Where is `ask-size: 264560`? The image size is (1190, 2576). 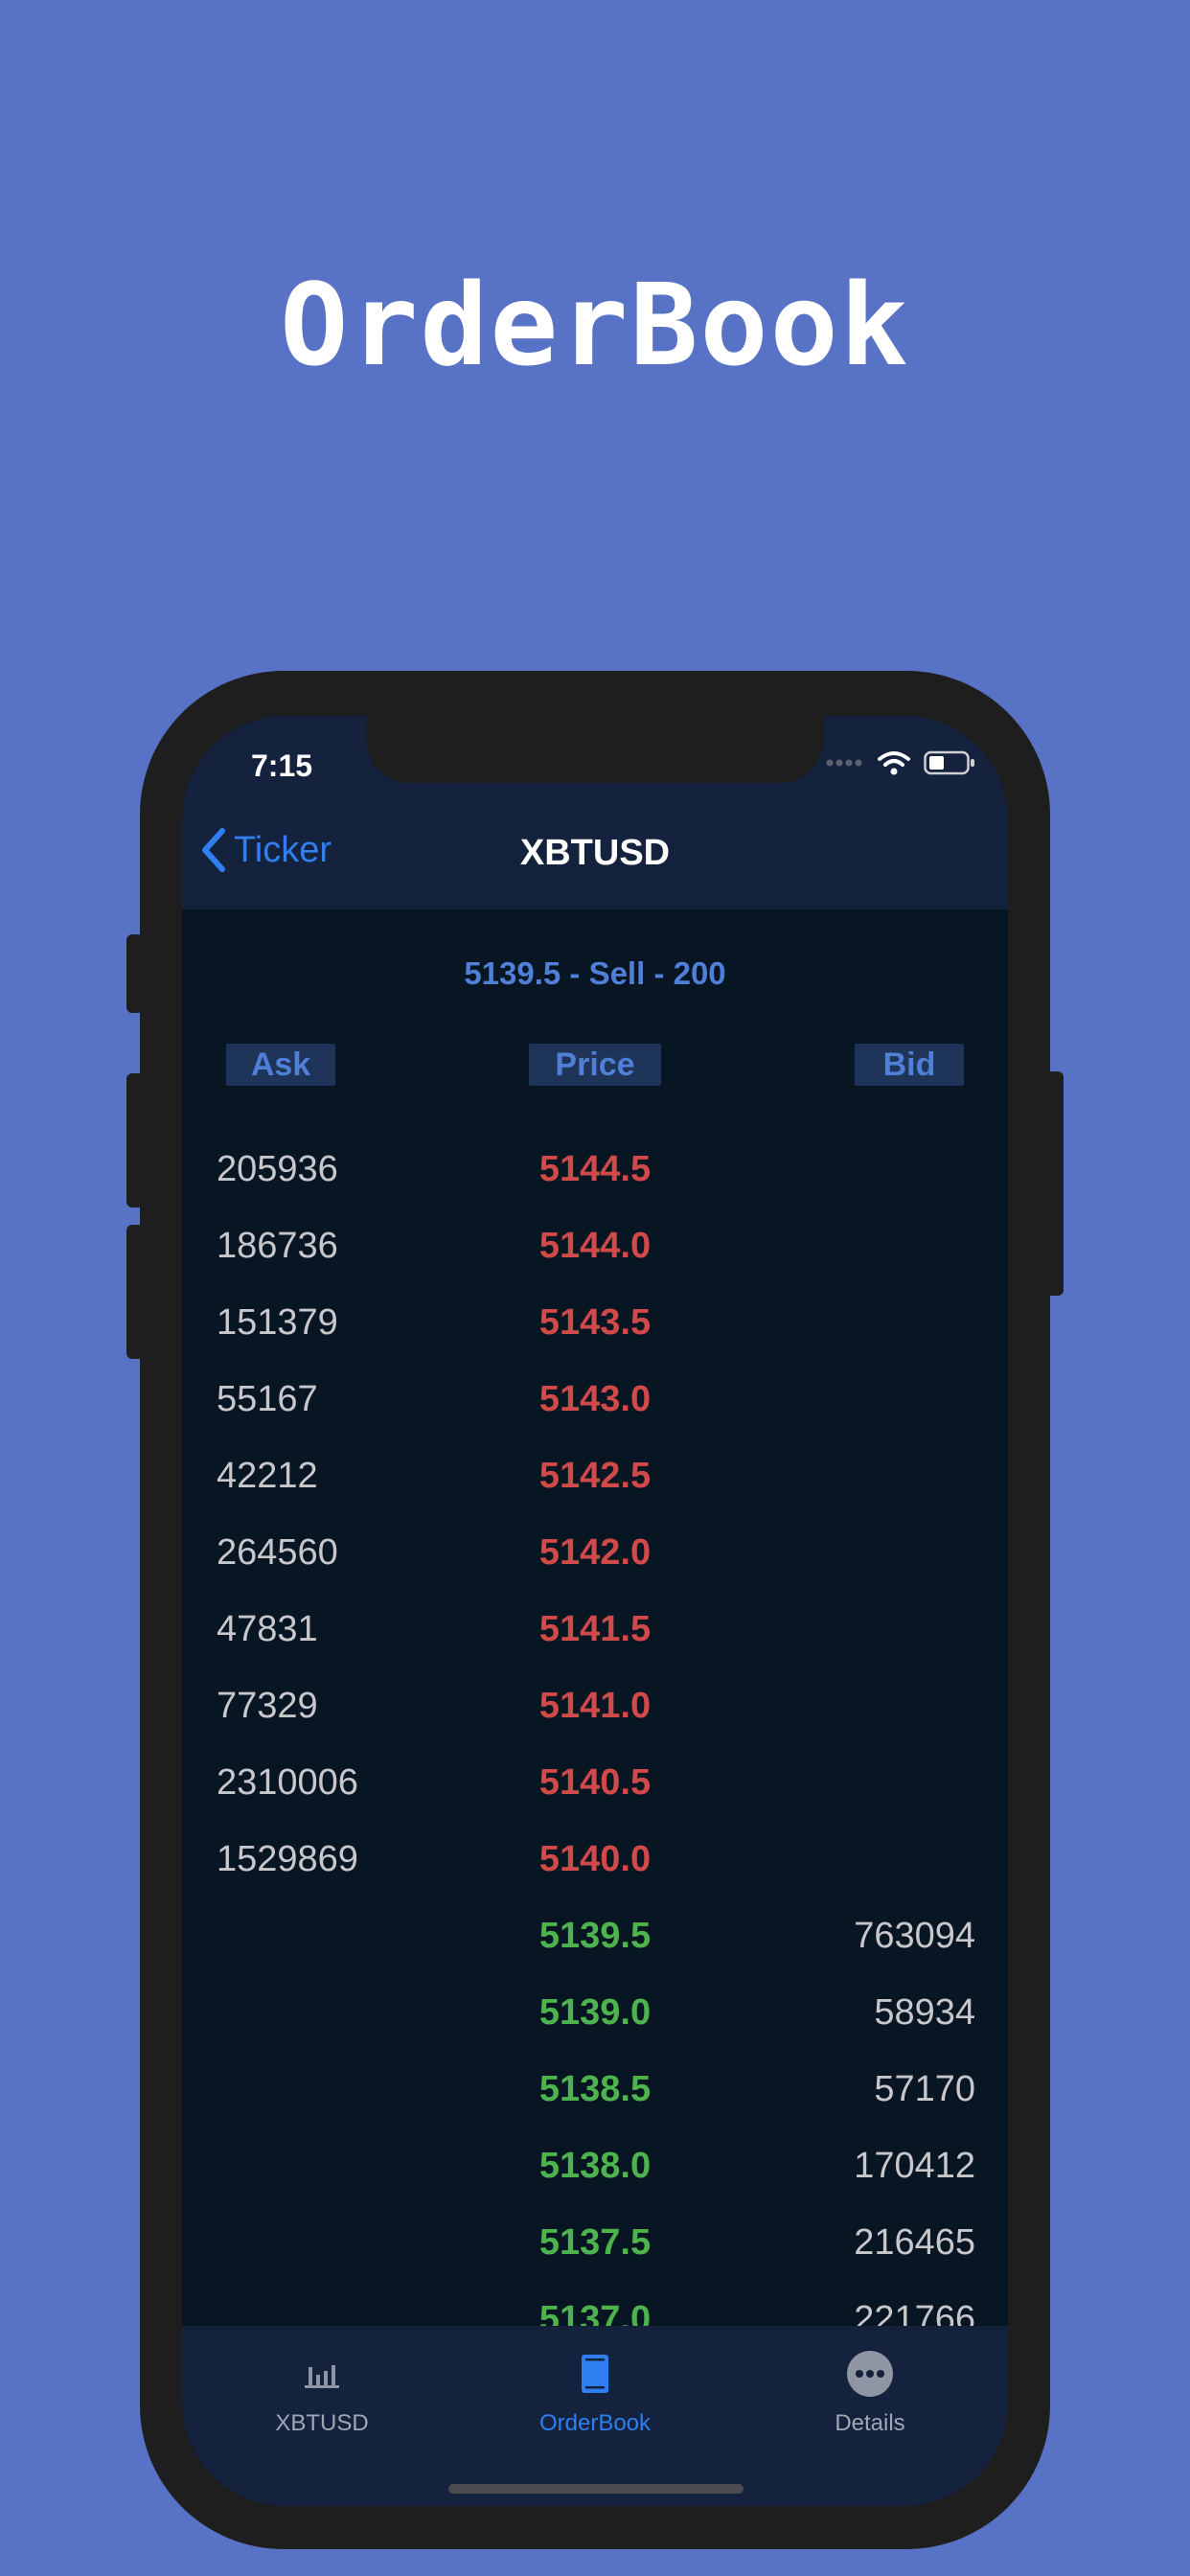
ask-size: 264560 is located at coordinates (278, 1552).